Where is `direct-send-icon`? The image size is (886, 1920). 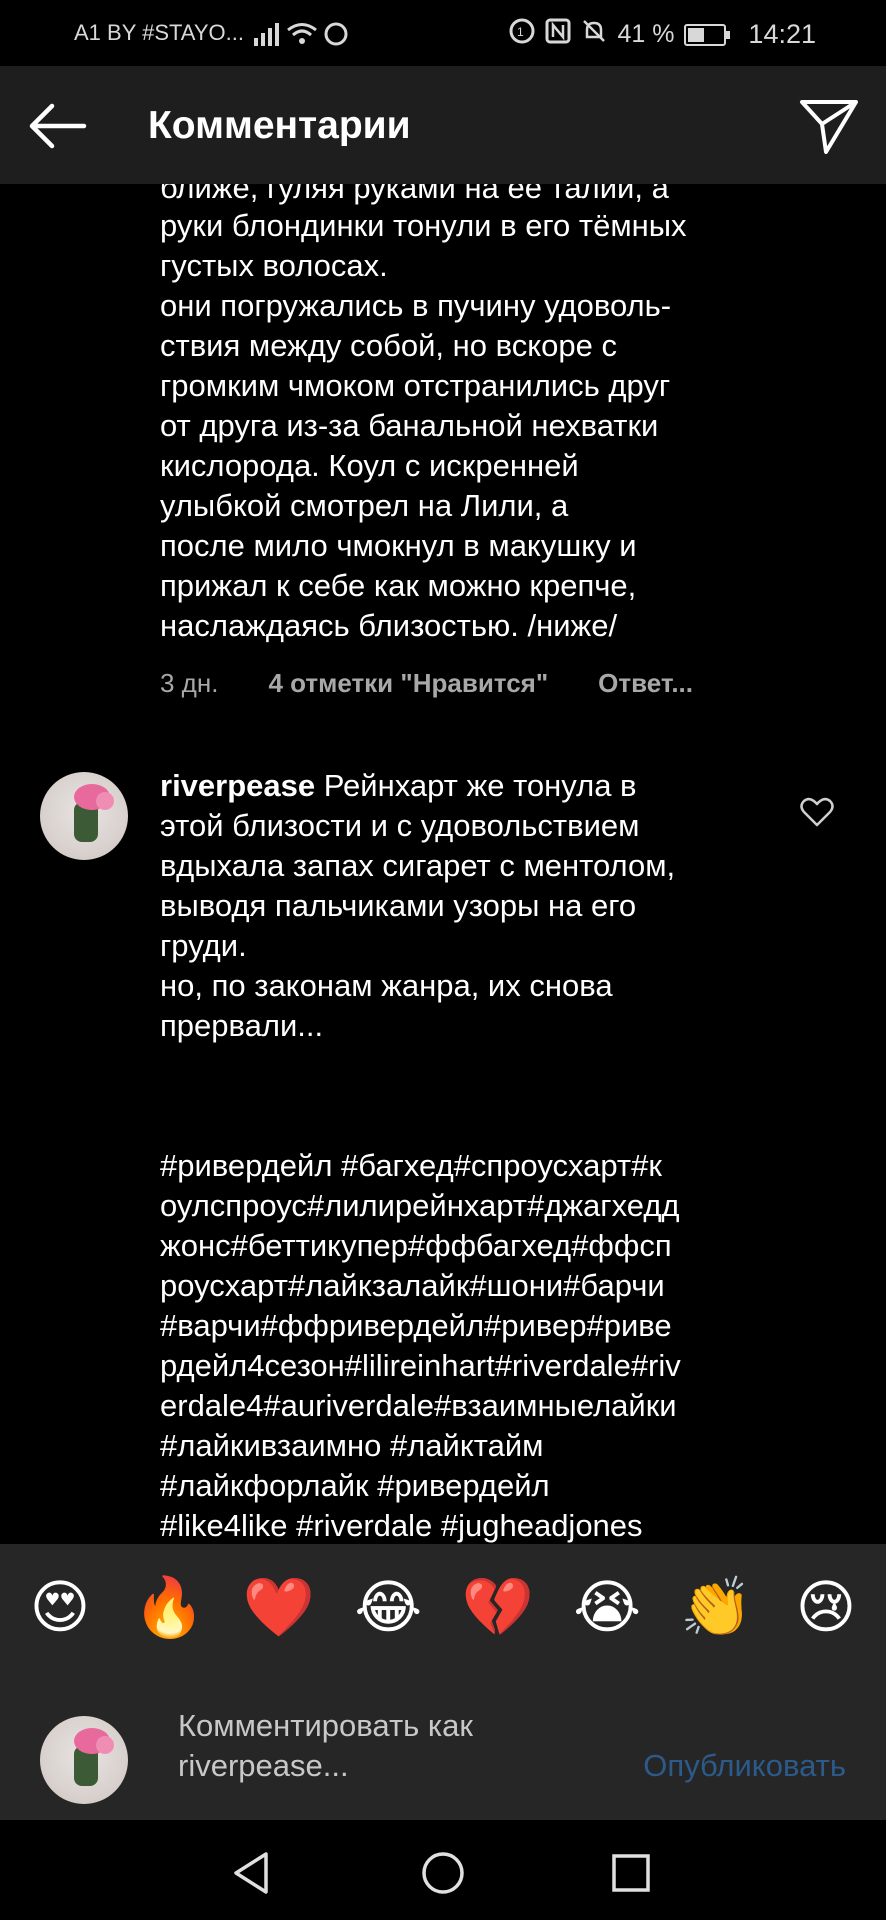 direct-send-icon is located at coordinates (829, 126).